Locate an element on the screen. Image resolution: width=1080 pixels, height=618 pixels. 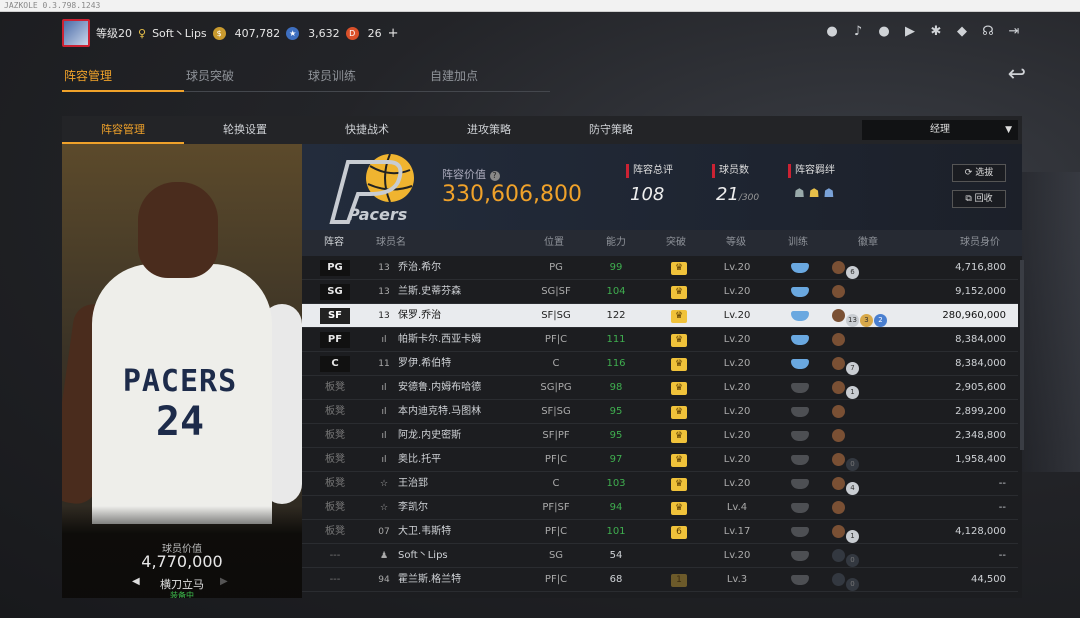
player-name: 王治郅 is located at coordinates (463, 484).